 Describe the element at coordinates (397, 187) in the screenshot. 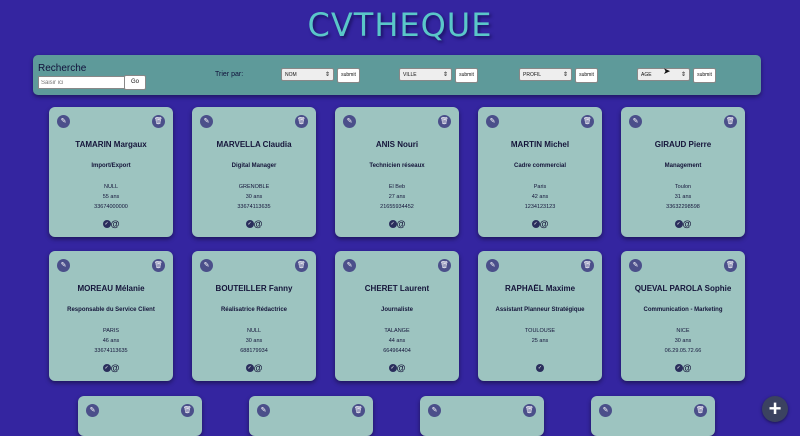

I see `candidate-city: El Beb` at that location.